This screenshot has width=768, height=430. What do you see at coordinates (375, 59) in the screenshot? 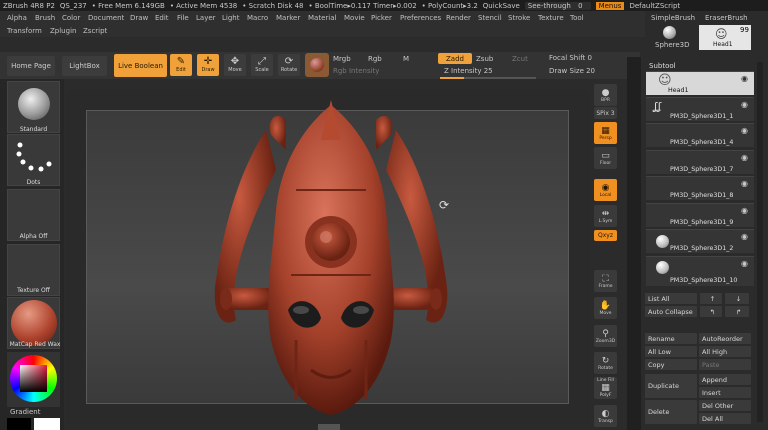
I see `rgb-button: Rgb` at bounding box center [375, 59].